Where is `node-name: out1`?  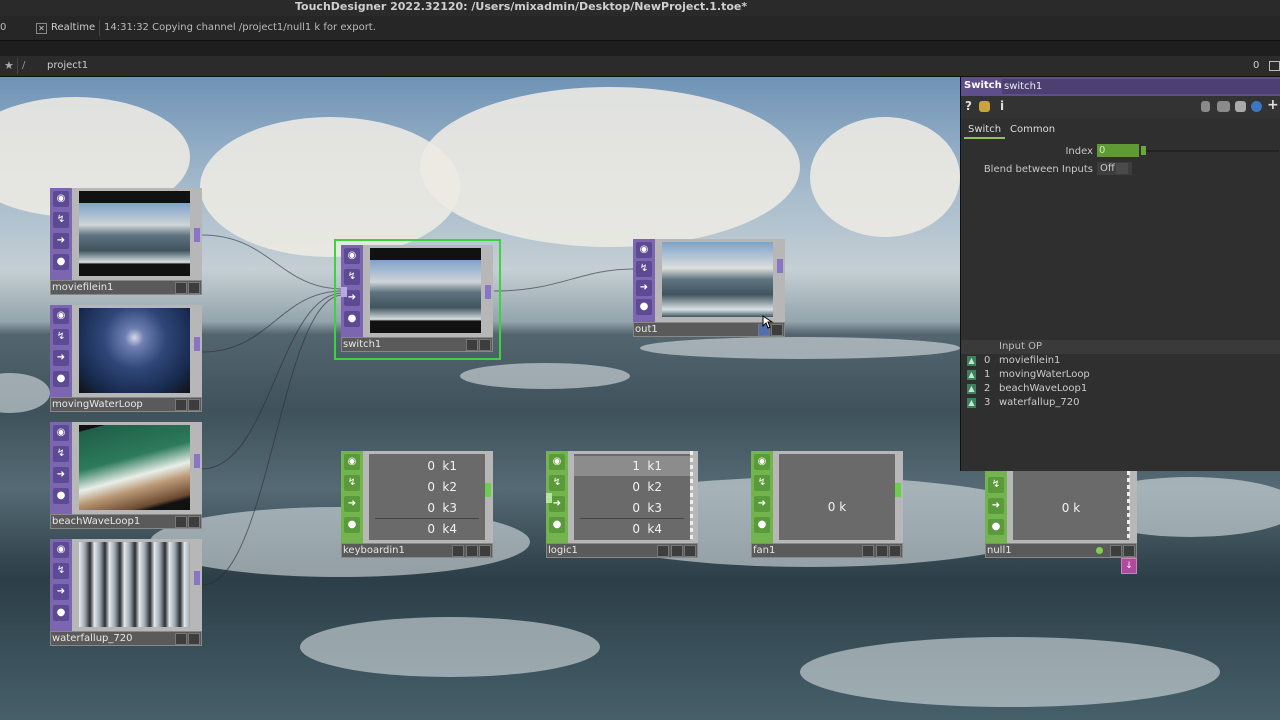
node-name: out1 is located at coordinates (646, 329).